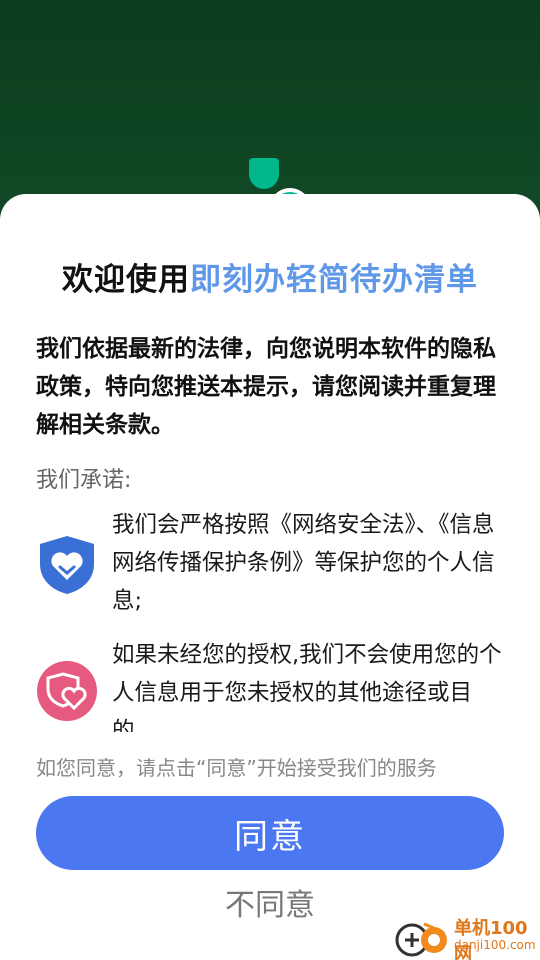 The width and height of the screenshot is (540, 960). I want to click on watermark-title: 单机100网, so click(491, 939).